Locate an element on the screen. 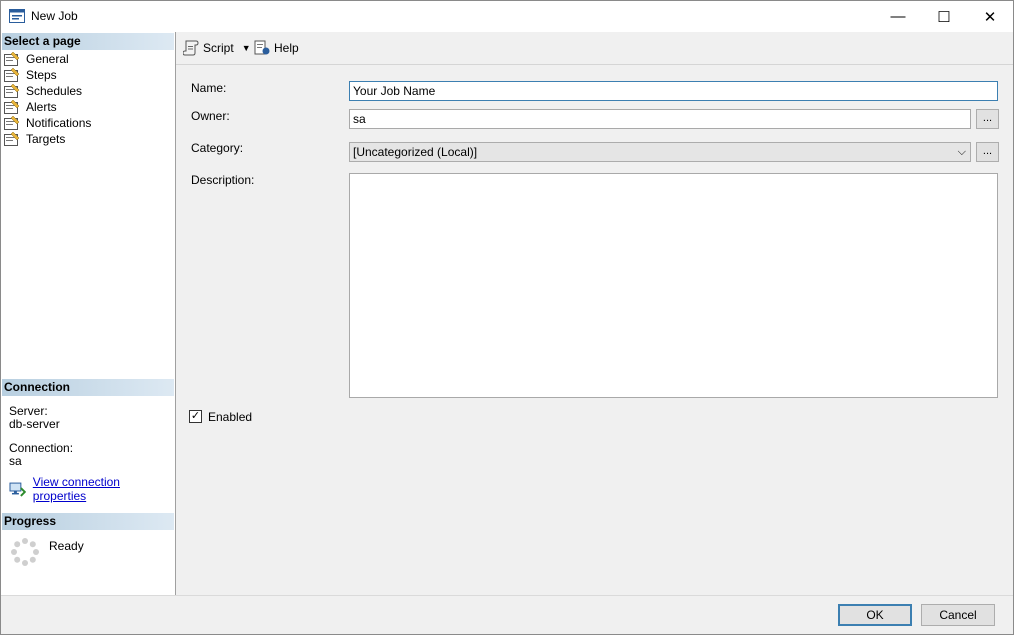 The image size is (1014, 635). progress-spinner-icon is located at coordinates (25, 552).